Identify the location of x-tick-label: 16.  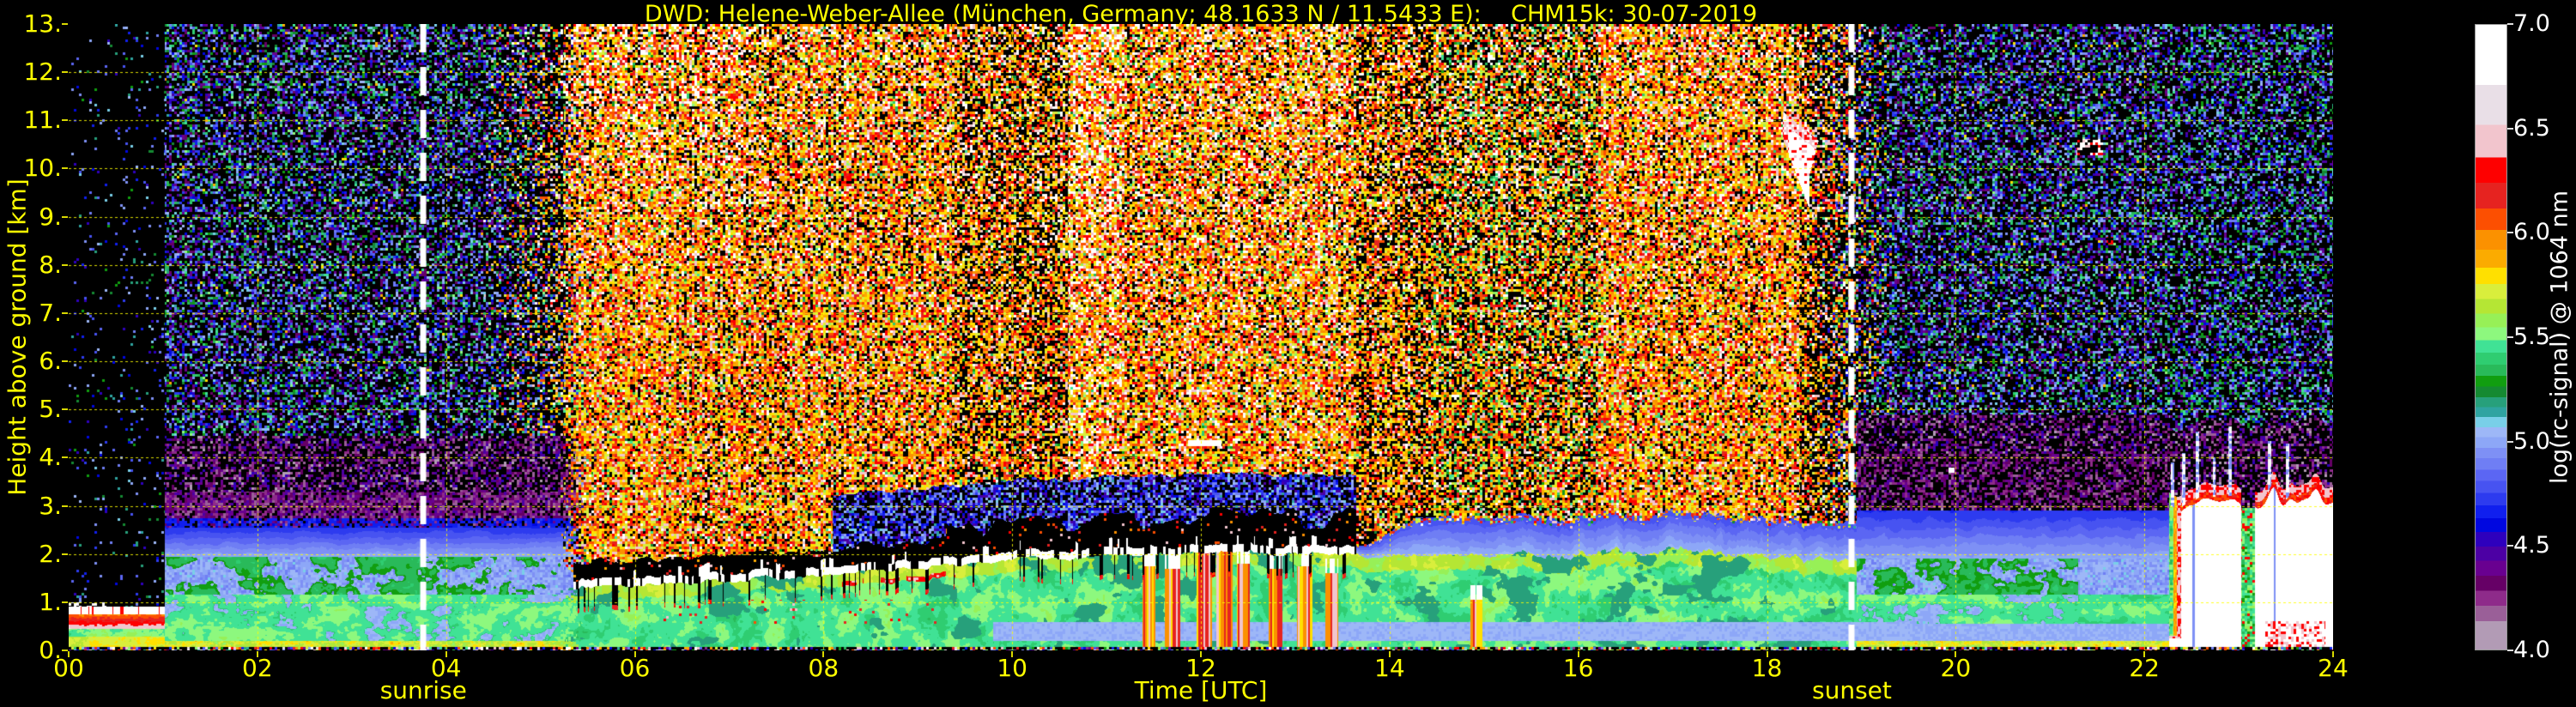
(1578, 668).